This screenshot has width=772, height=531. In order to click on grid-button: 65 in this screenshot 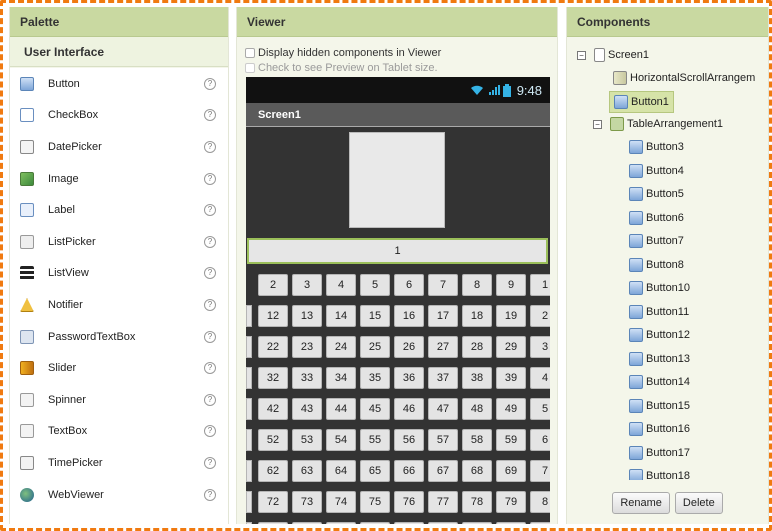, I will do `click(375, 471)`.